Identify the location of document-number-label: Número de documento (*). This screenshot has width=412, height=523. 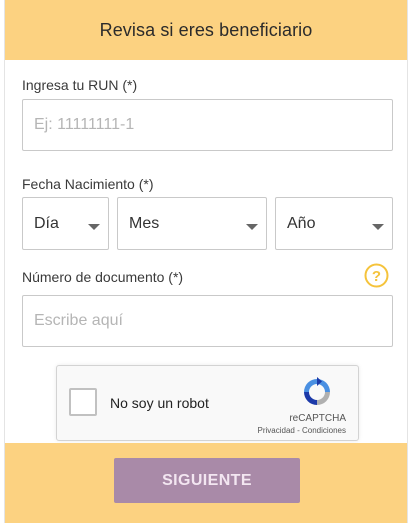
(103, 277).